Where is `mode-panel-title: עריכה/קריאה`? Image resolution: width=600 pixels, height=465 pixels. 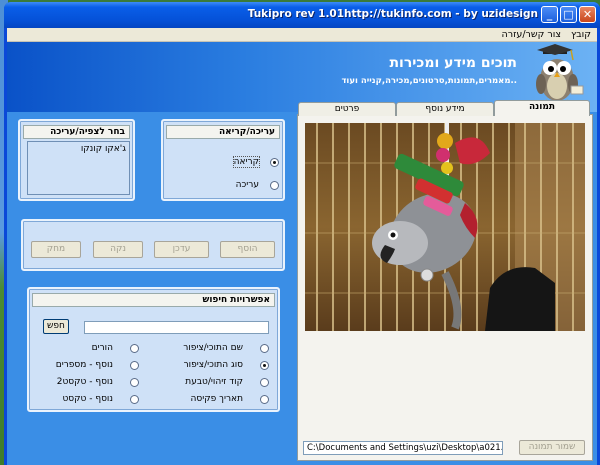
mode-panel-title: עריכה/קריאה is located at coordinates (223, 132).